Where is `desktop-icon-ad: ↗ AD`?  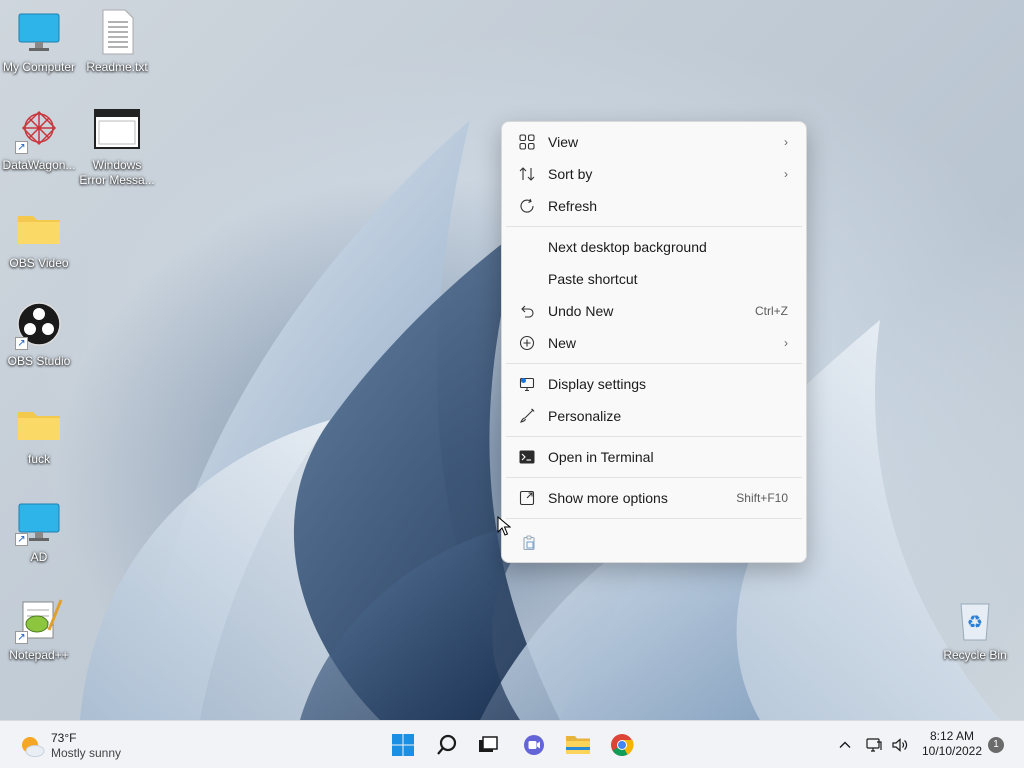 desktop-icon-ad: ↗ AD is located at coordinates (39, 531).